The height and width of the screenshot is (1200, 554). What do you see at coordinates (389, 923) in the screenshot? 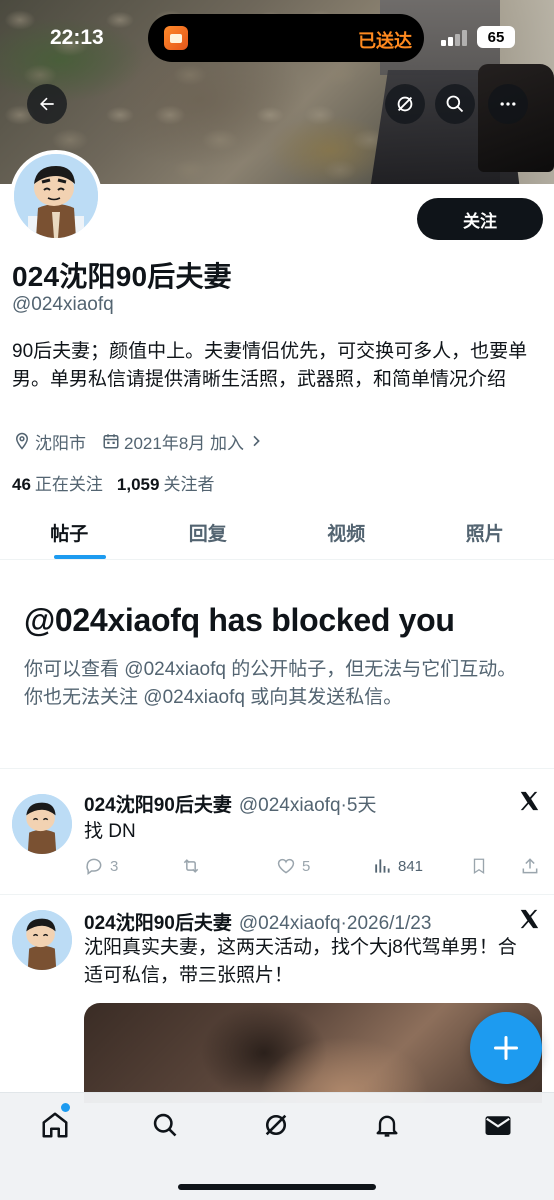
I see `post-time: 2026/1/23` at bounding box center [389, 923].